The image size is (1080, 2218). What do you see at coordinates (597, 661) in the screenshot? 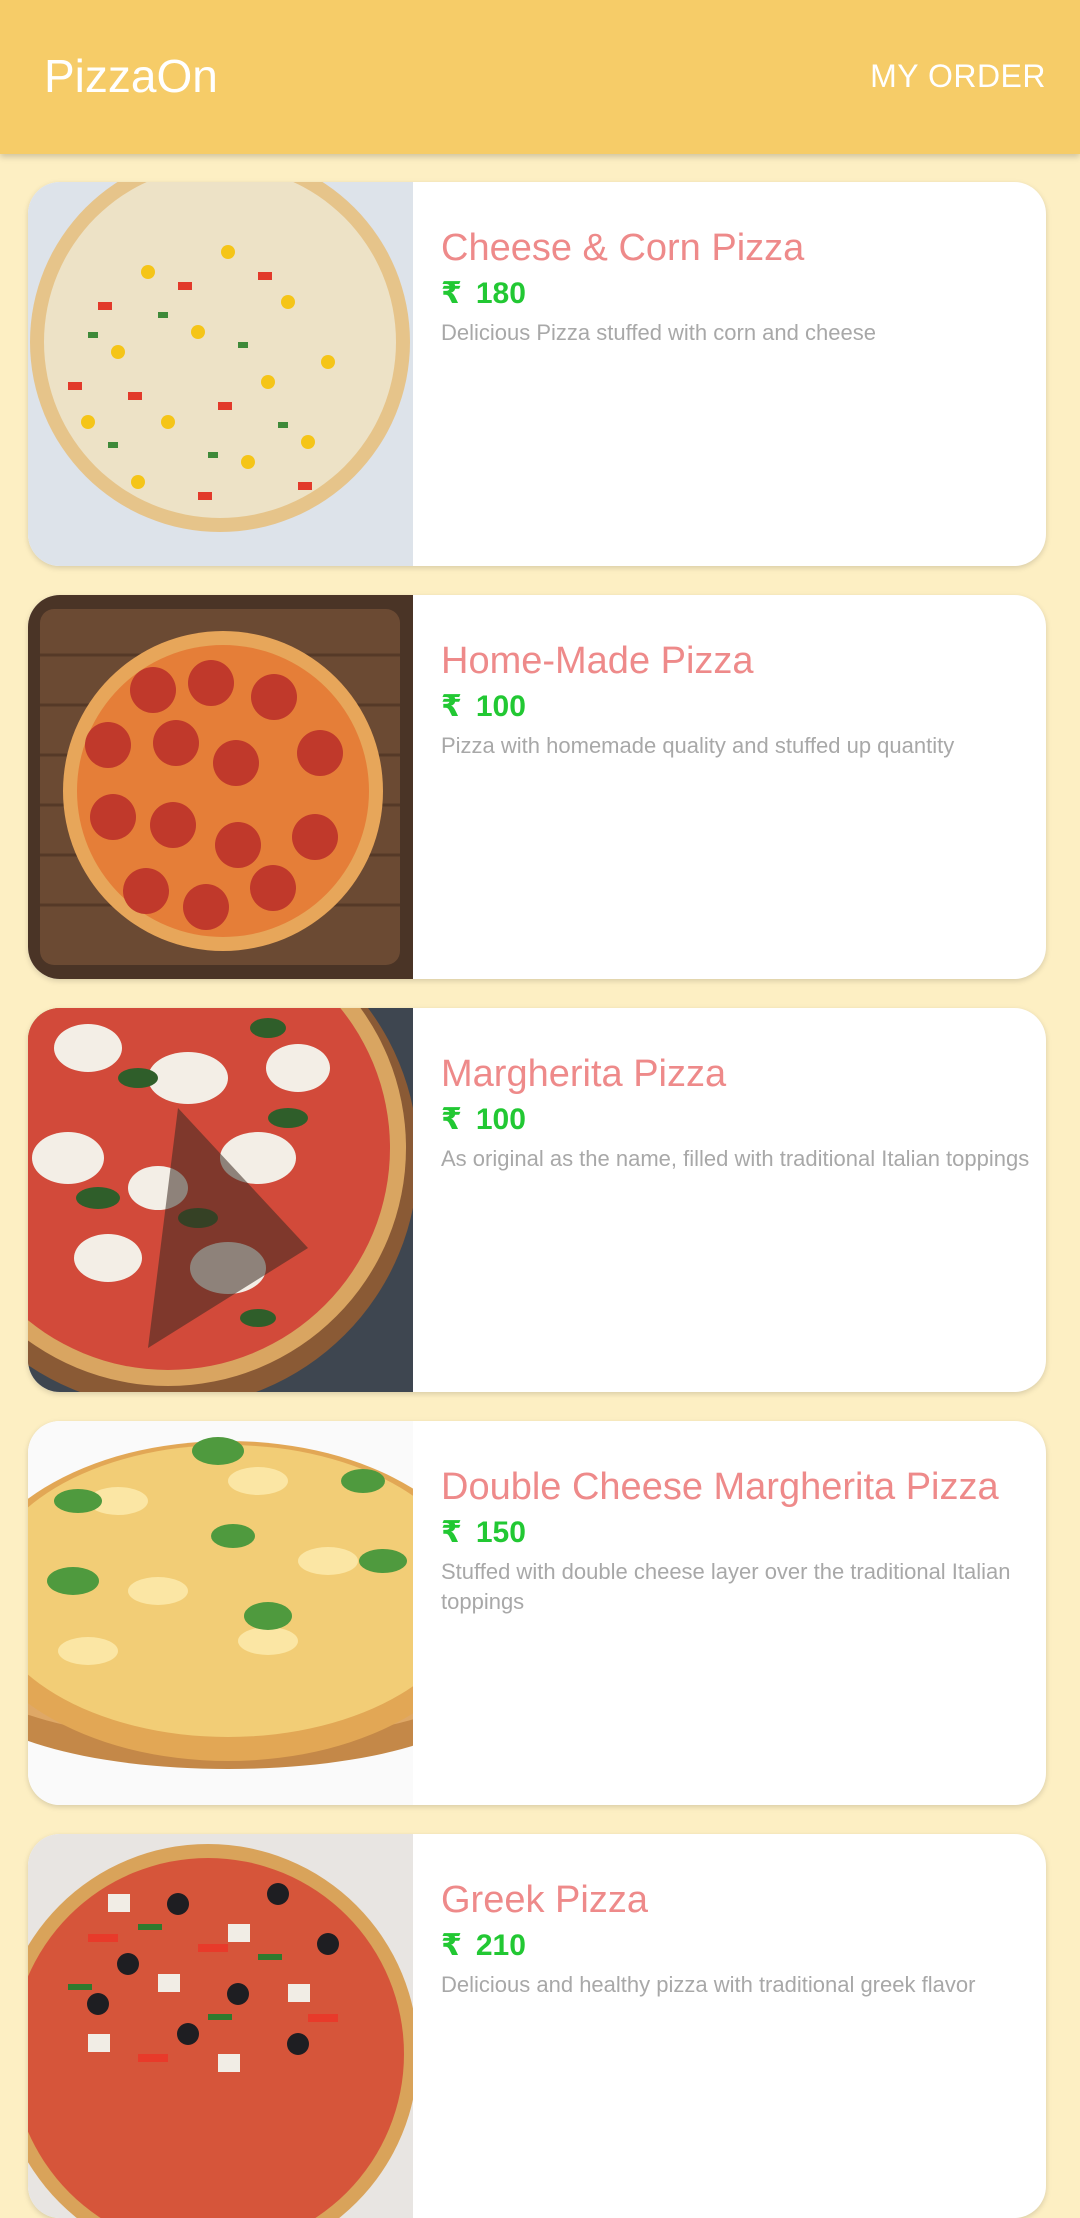
I see `pizza-name: Home-Made Pizza` at bounding box center [597, 661].